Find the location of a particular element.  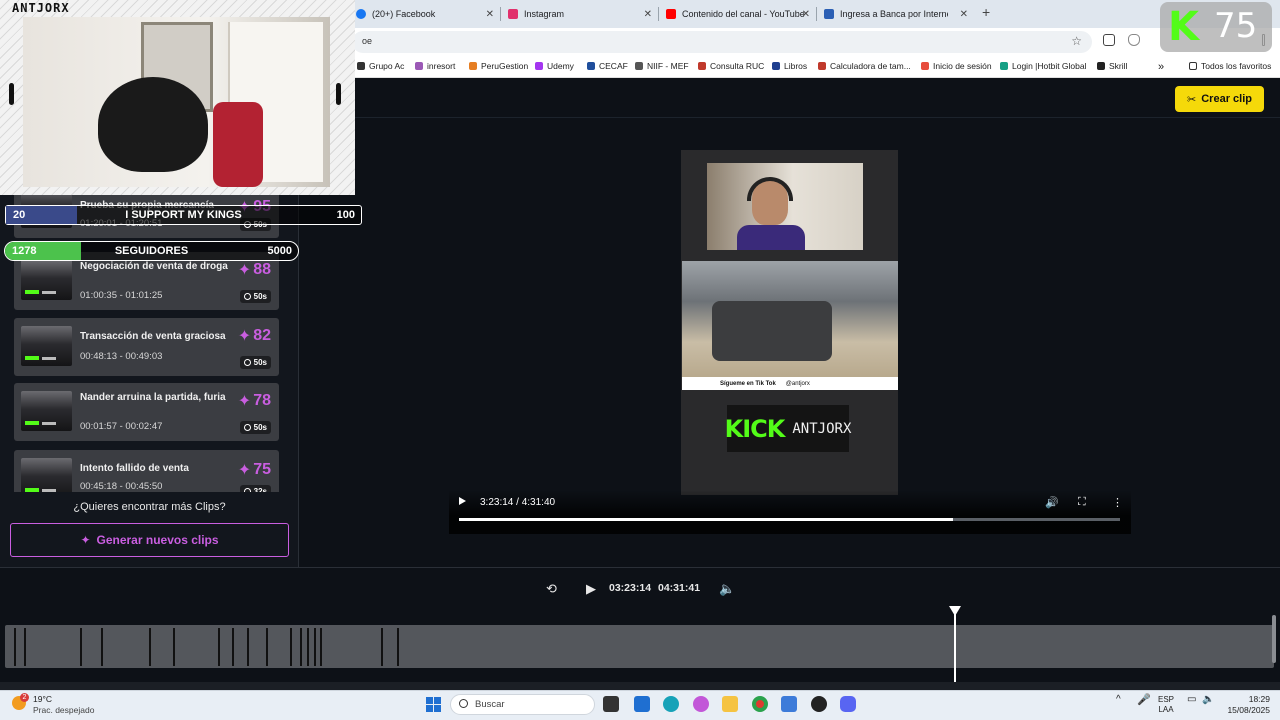

system-clock: 18:29 15/08/2025 is located at coordinates (1248, 705).